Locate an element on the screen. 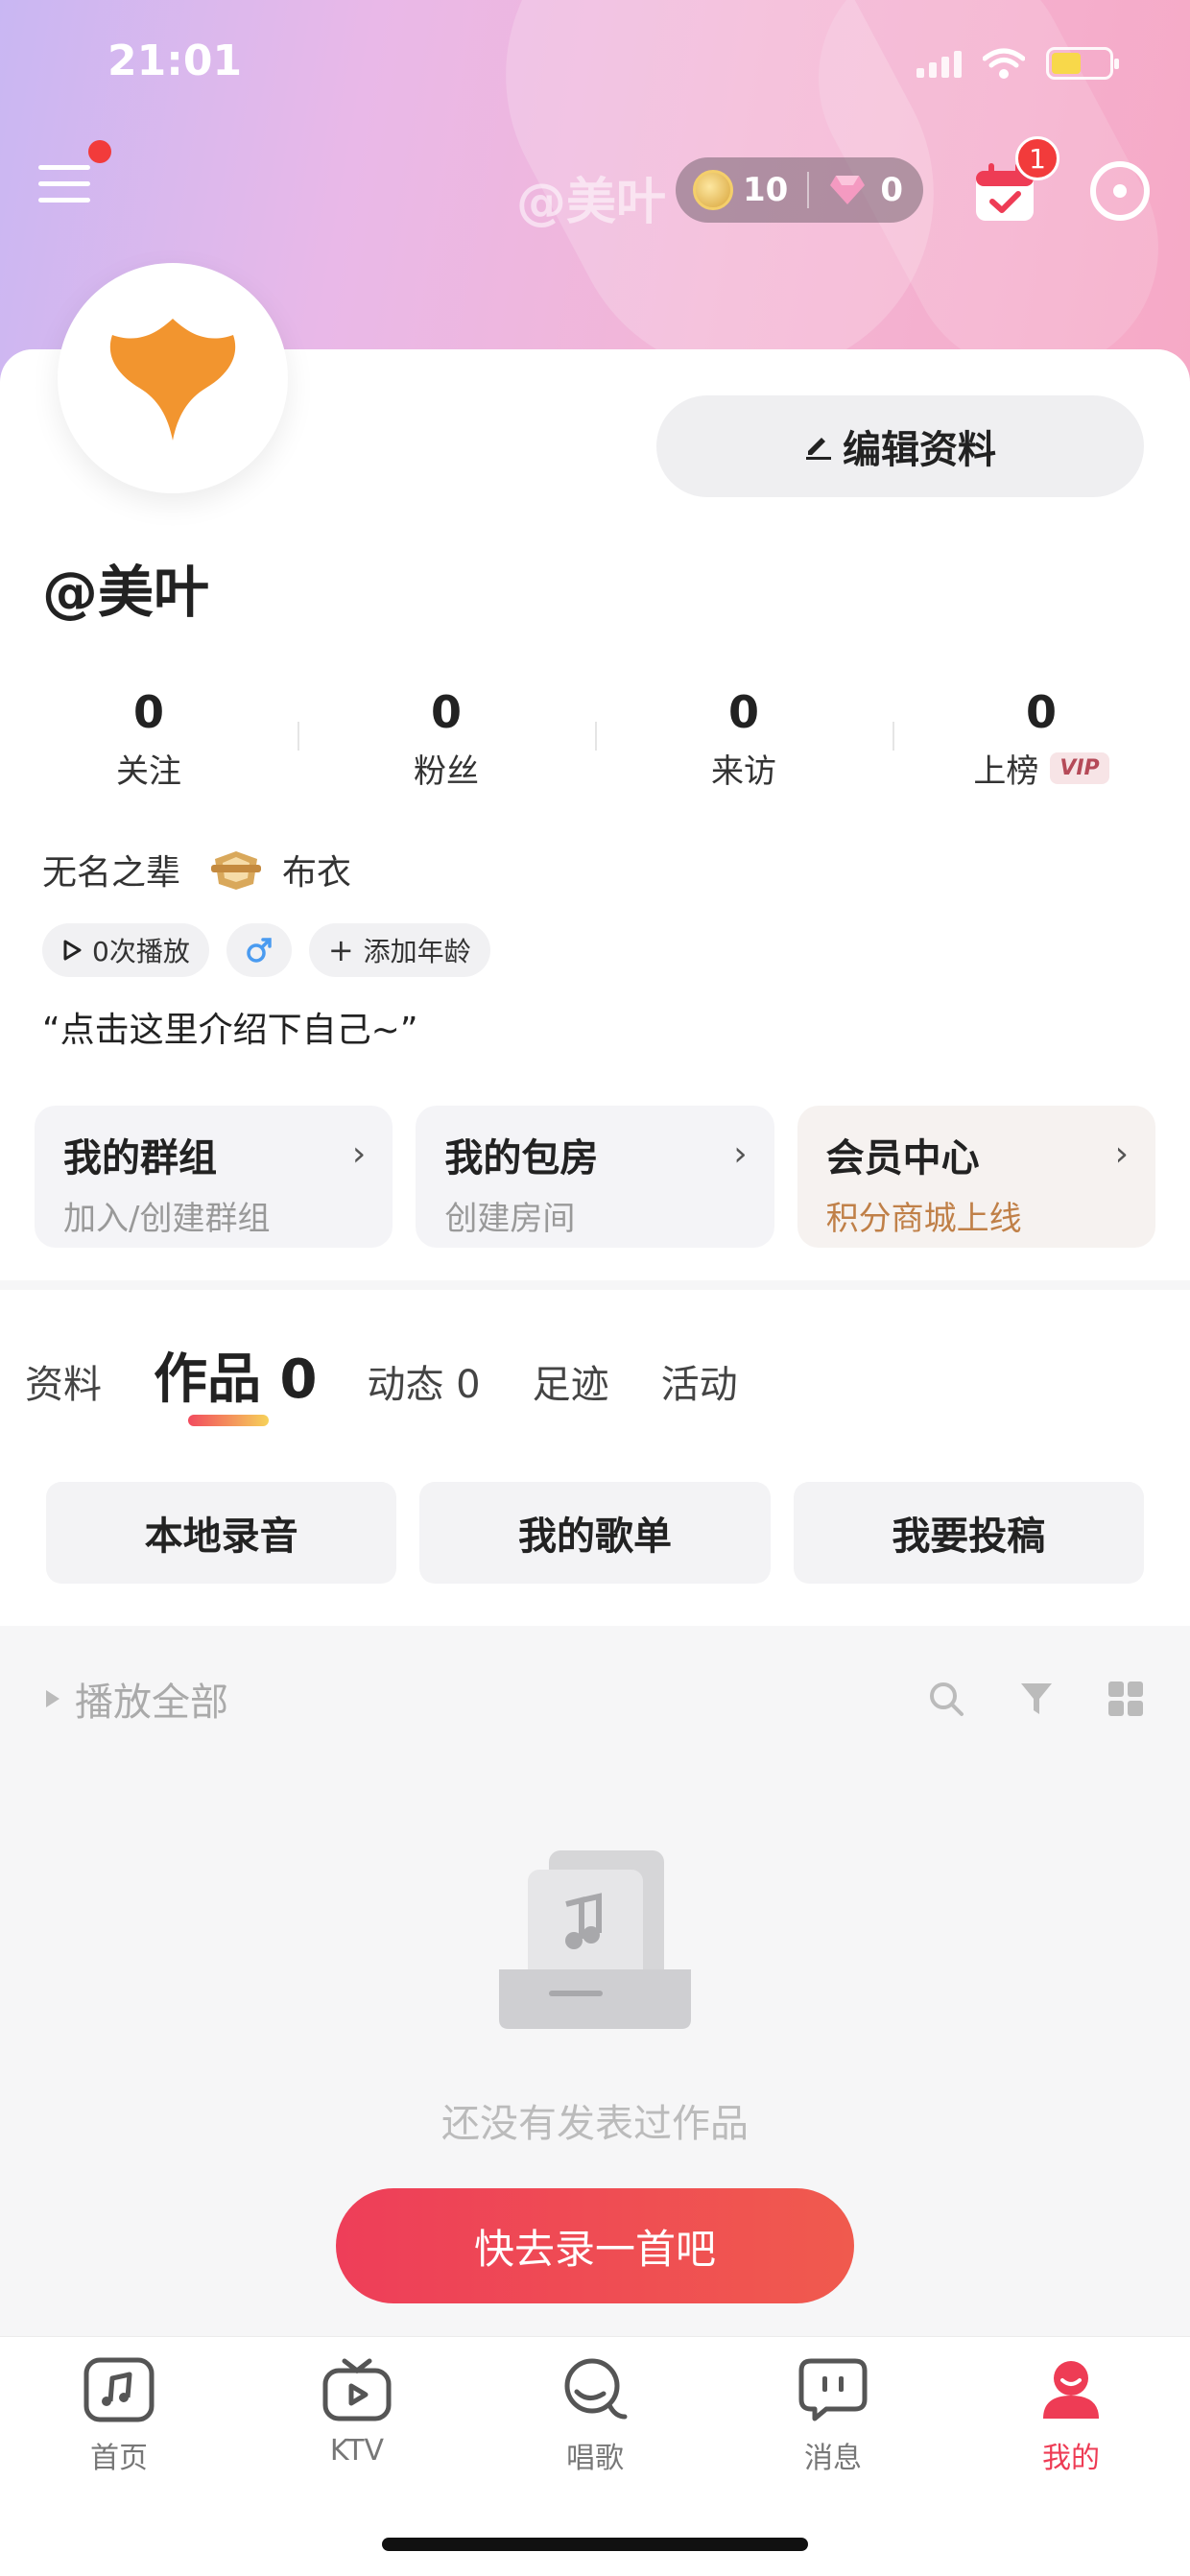  nav-label: 我的 is located at coordinates (1071, 2458).